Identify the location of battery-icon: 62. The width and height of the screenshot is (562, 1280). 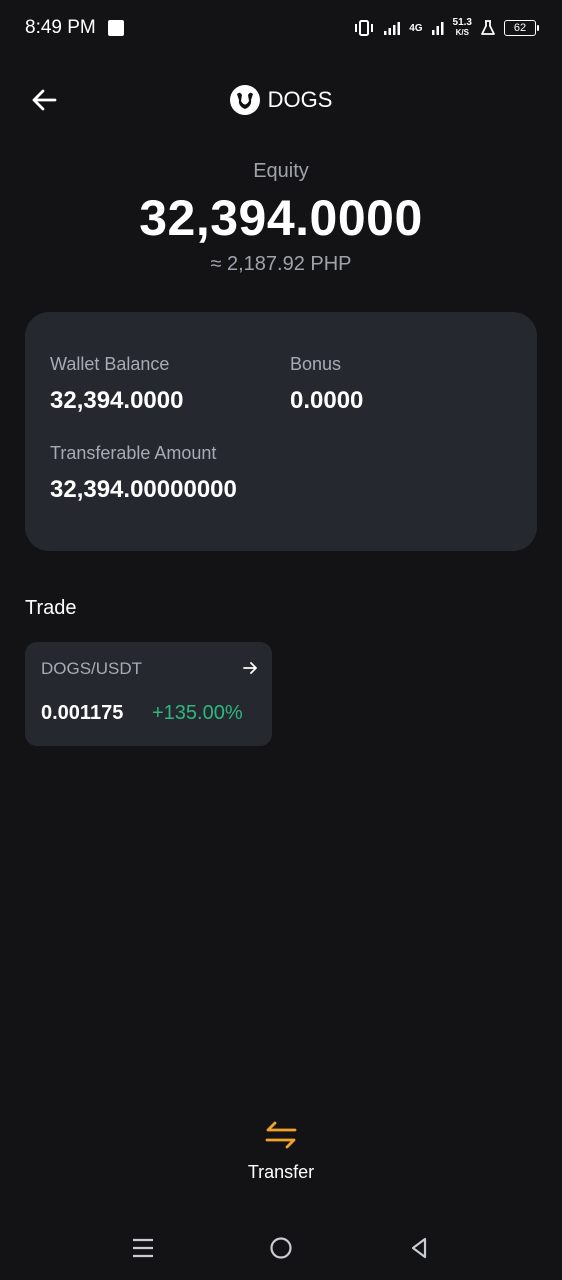
(521, 28).